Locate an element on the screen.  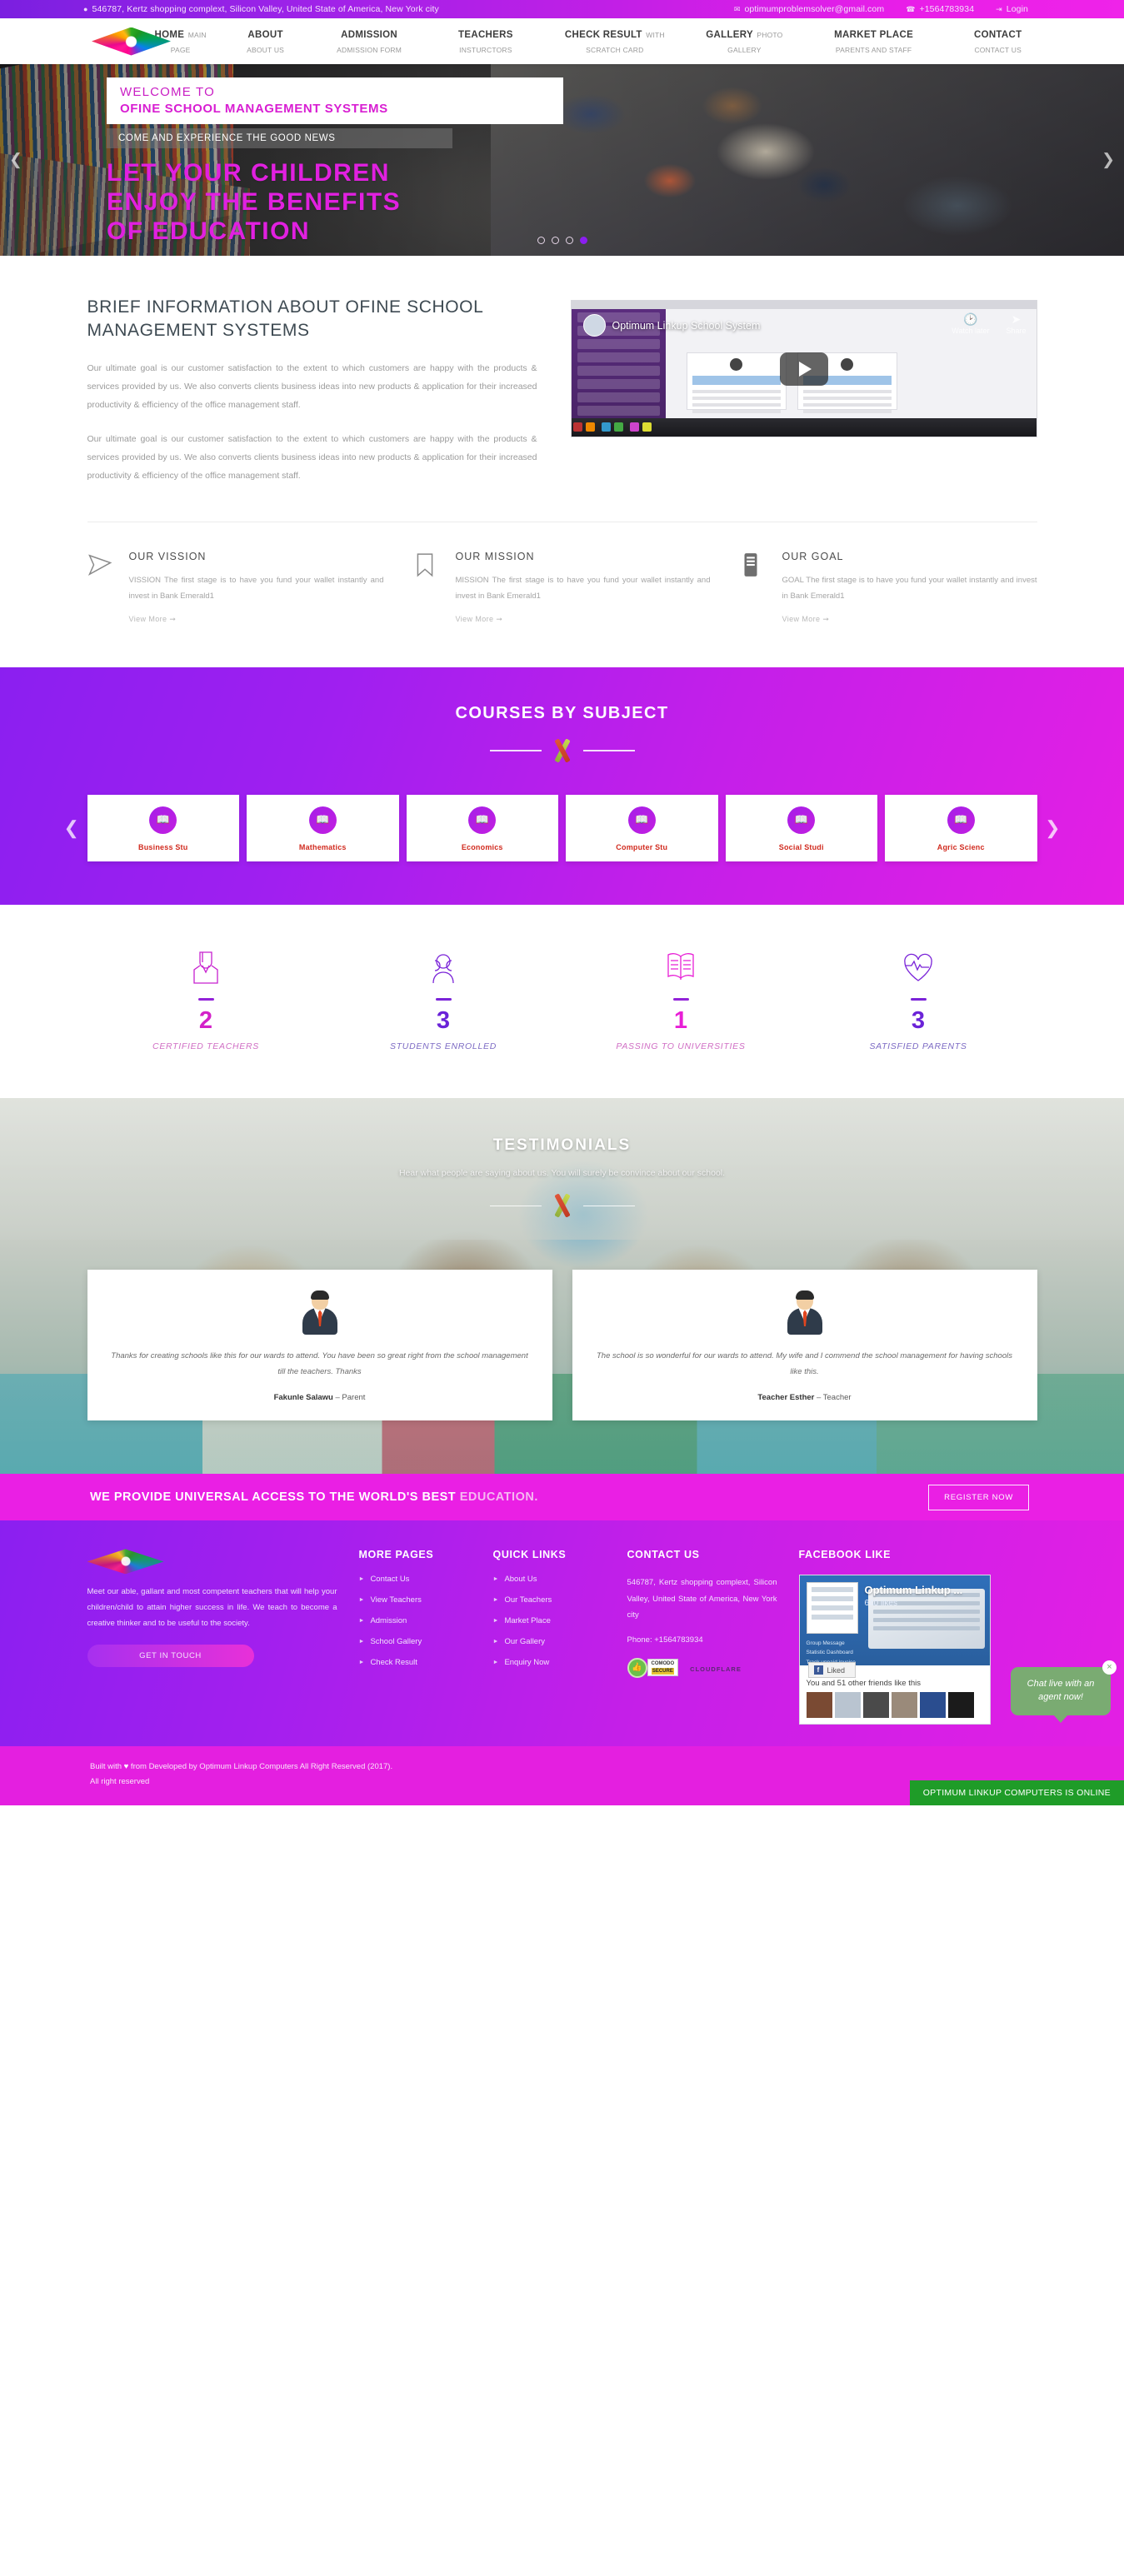
list-item: ► School Gallery is located at coordinates (415, 1641).